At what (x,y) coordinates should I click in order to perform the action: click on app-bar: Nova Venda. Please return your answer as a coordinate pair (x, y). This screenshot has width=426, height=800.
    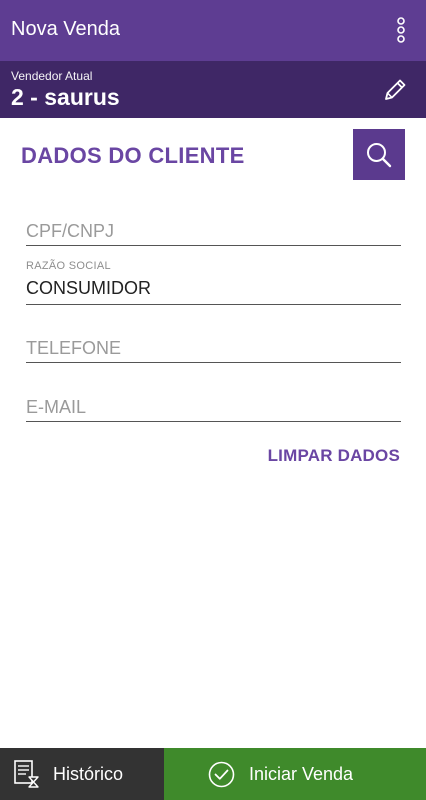
    Looking at the image, I should click on (213, 30).